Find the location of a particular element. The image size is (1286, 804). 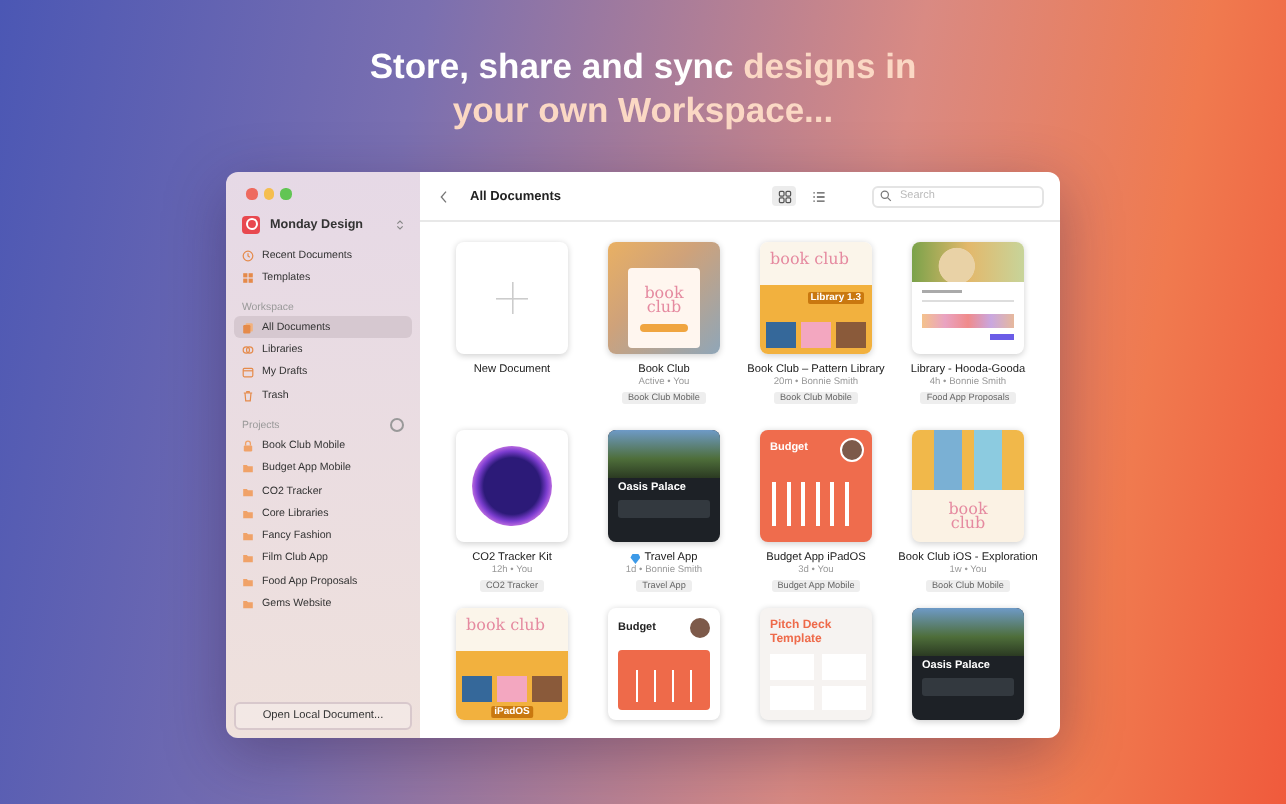

back-icon is located at coordinates (444, 196).